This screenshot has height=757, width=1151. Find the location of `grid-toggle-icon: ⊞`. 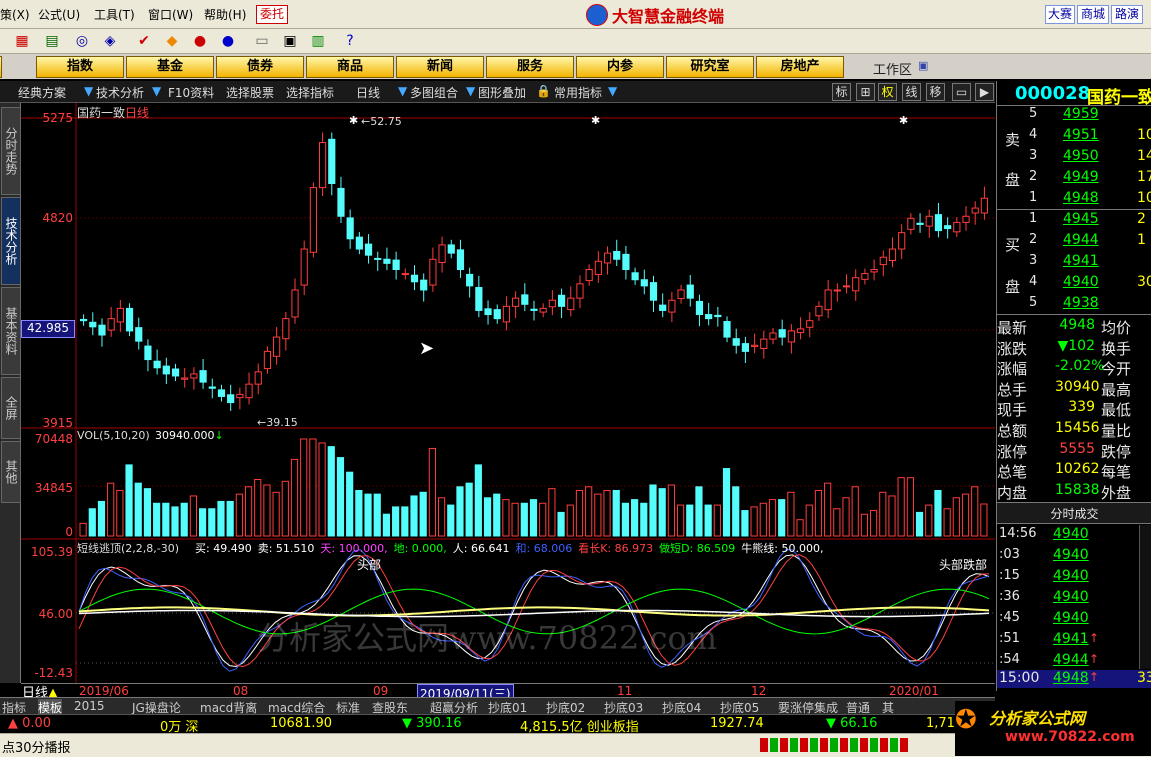

grid-toggle-icon: ⊞ is located at coordinates (865, 92).